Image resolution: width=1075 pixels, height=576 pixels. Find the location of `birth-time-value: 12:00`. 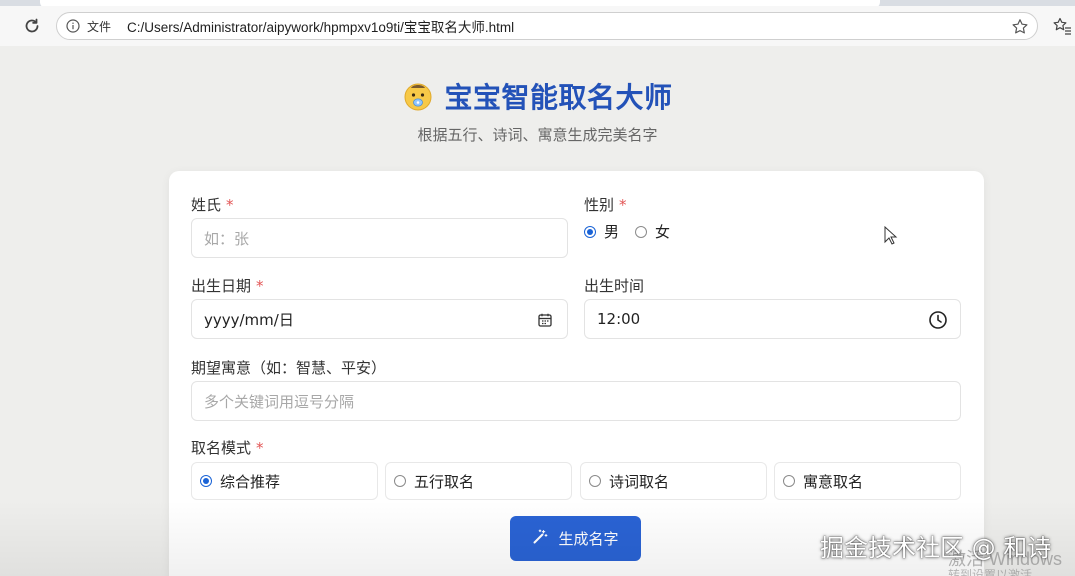

birth-time-value: 12:00 is located at coordinates (619, 319).